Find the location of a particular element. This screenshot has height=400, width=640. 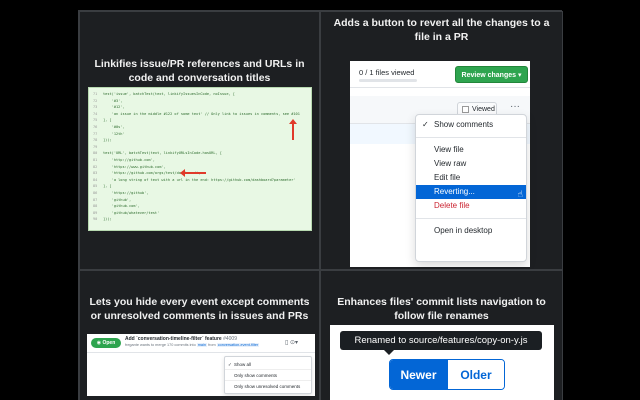

pr-toolbar: 0 / 1 files viewed Review changes ▾ is located at coordinates (440, 74).